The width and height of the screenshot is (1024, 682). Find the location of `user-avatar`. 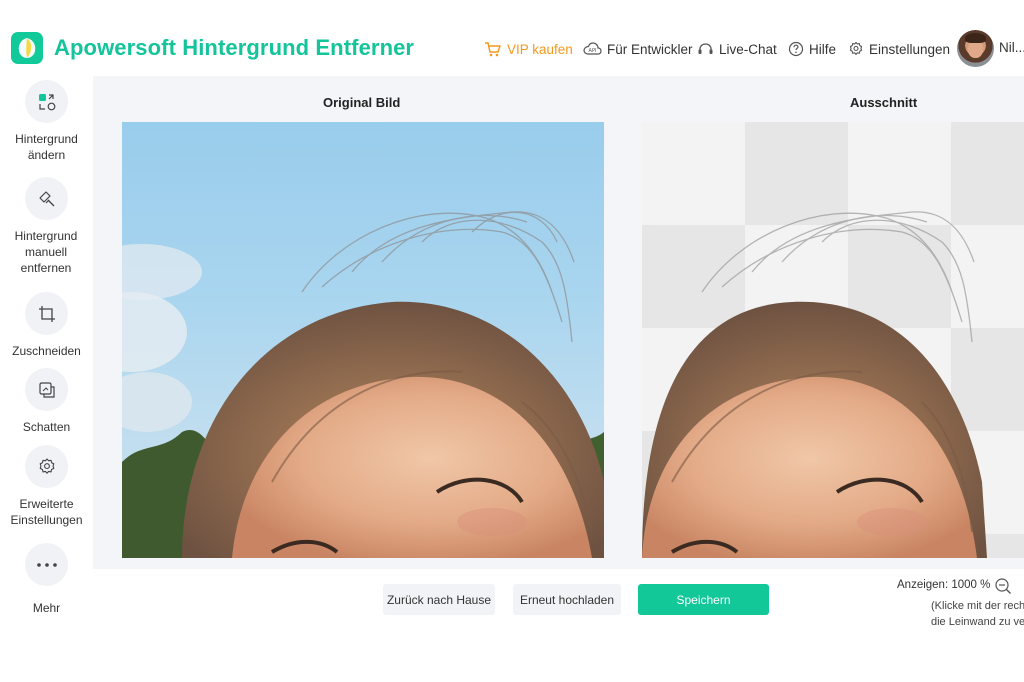

user-avatar is located at coordinates (975, 48).